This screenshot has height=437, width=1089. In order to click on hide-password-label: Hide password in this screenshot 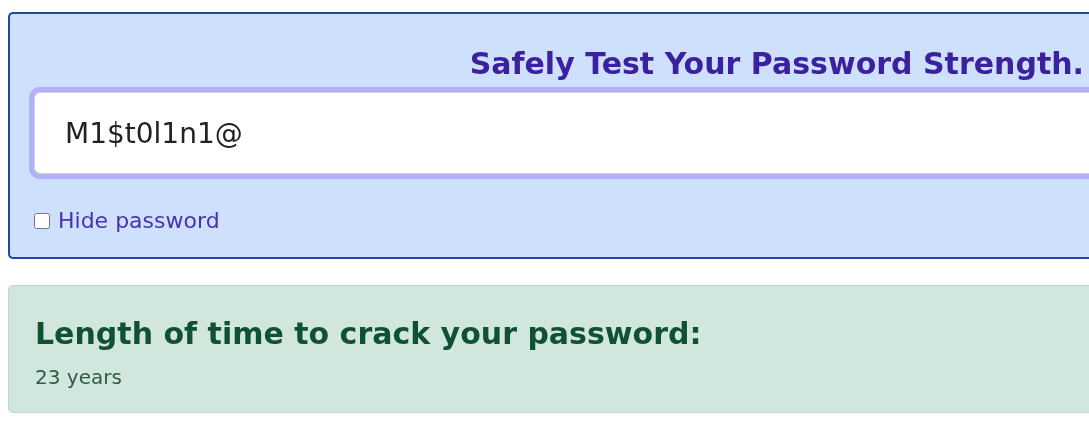, I will do `click(139, 220)`.